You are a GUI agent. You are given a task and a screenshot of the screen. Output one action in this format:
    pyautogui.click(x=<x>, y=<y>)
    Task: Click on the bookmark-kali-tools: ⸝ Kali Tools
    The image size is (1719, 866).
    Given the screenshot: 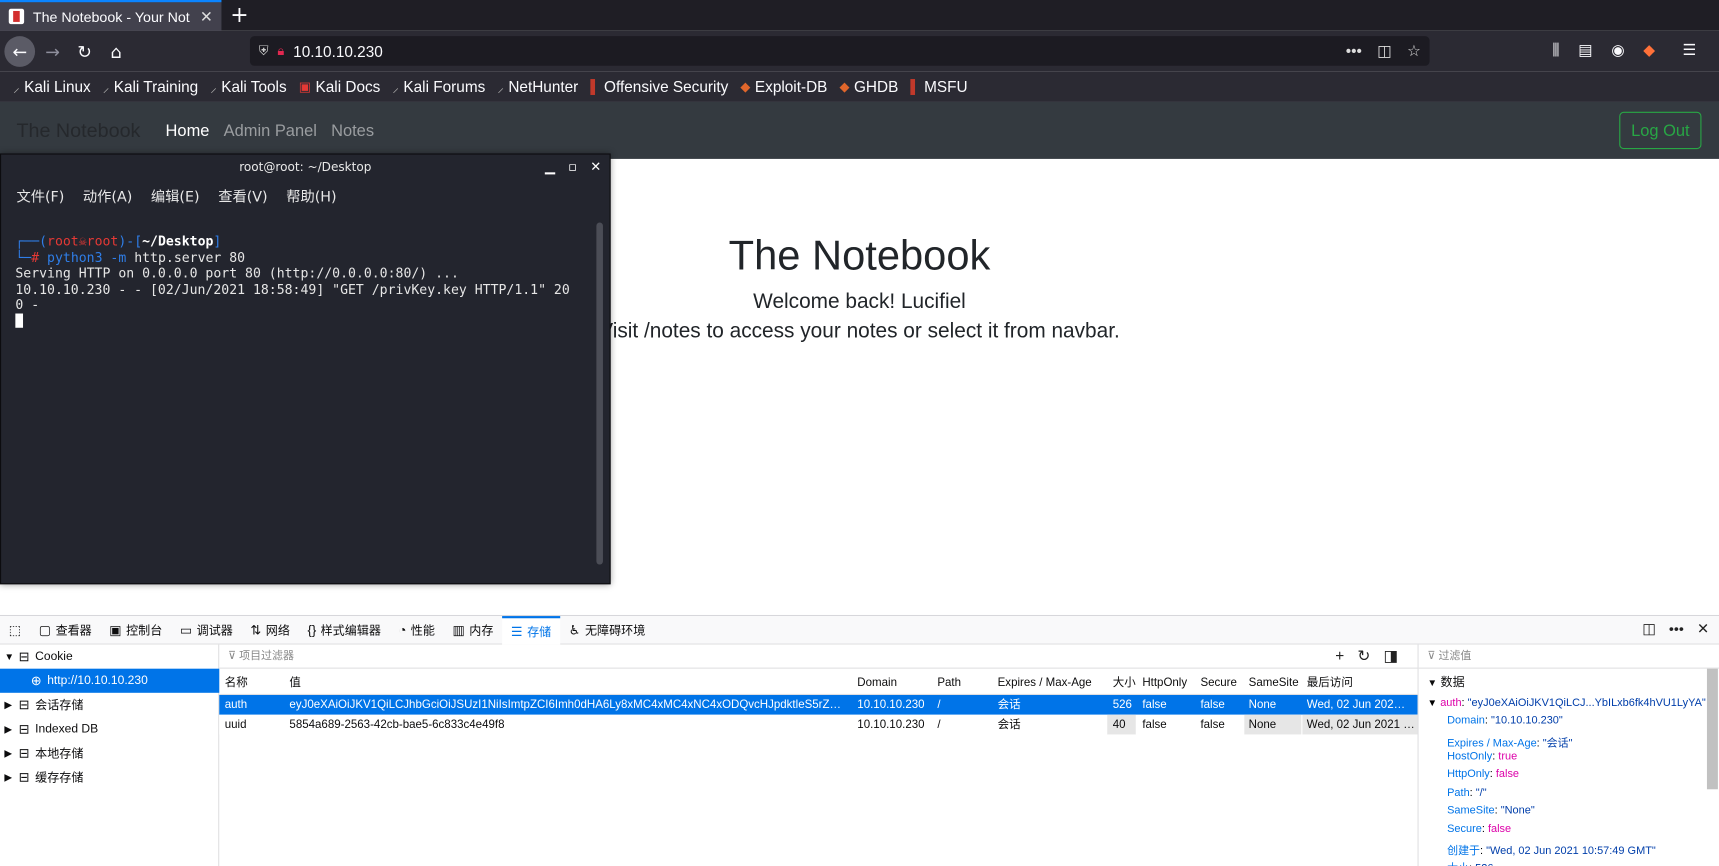 What is the action you would take?
    pyautogui.click(x=248, y=86)
    